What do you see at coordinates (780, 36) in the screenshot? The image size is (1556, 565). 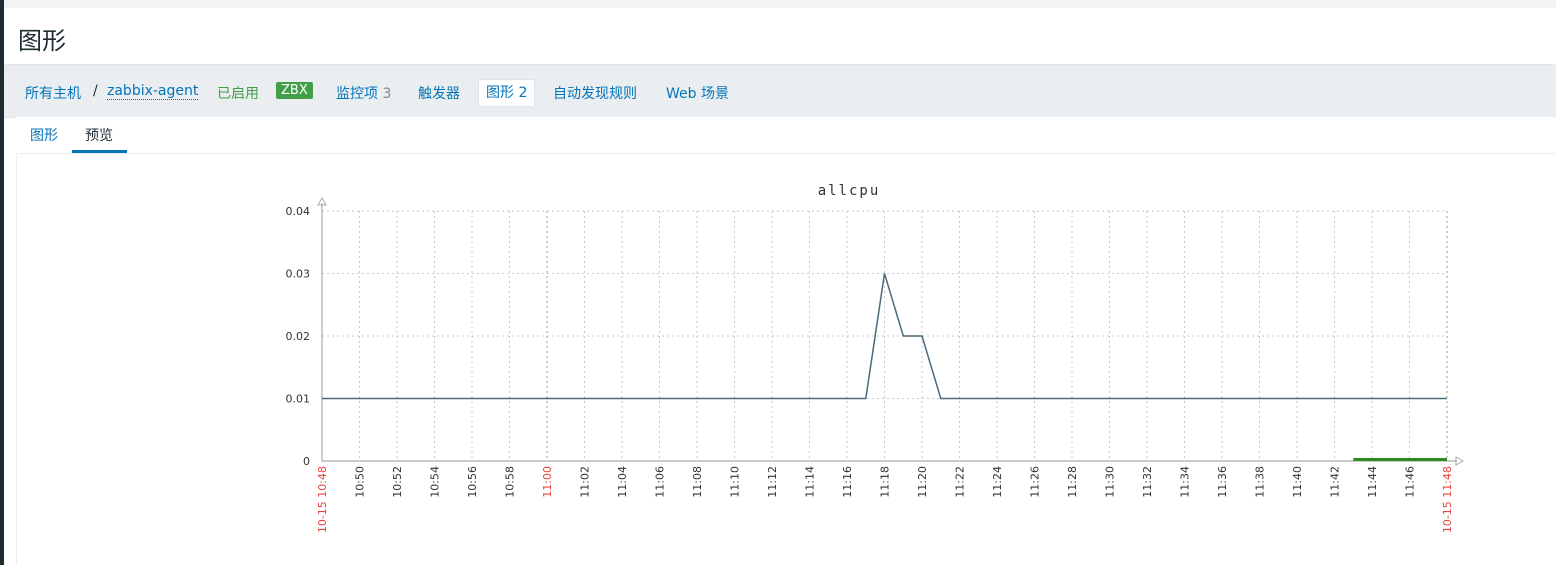 I see `title-bar: 图形` at bounding box center [780, 36].